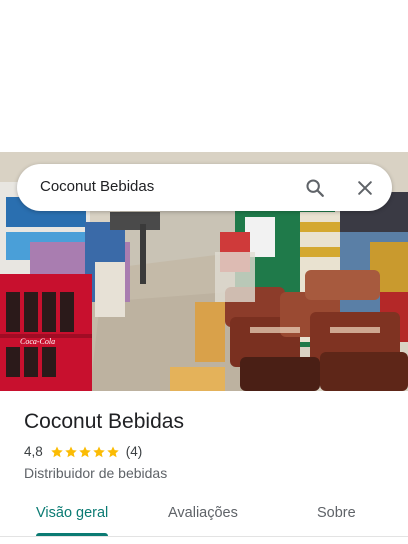 This screenshot has width=408, height=544. I want to click on search-button, so click(315, 188).